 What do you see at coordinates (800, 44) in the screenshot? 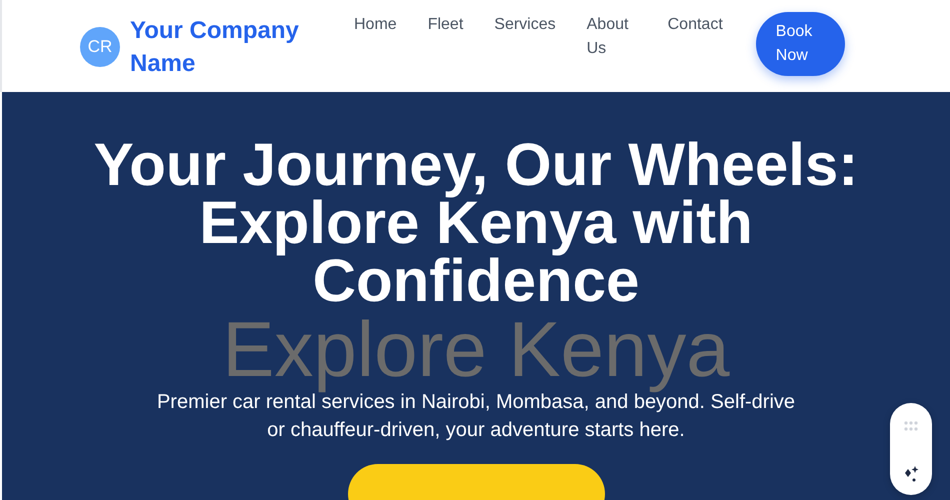
I see `book-now-button: Book Now` at bounding box center [800, 44].